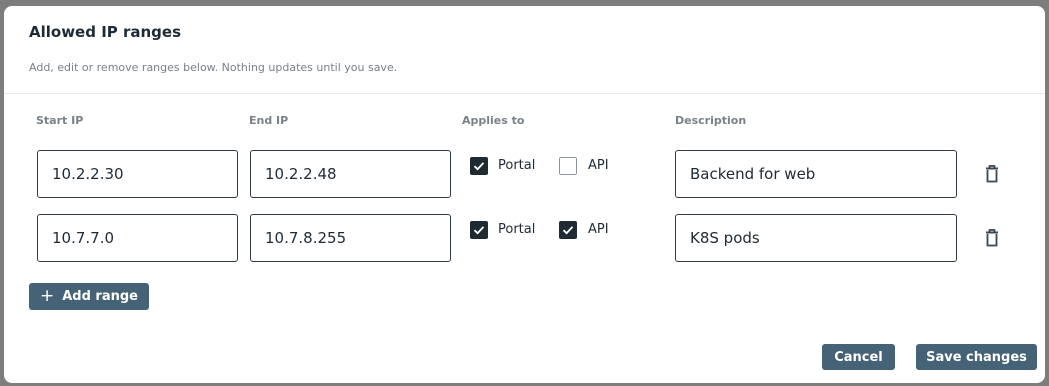 This screenshot has height=386, width=1049. Describe the element at coordinates (105, 32) in the screenshot. I see `dialog-title: Allowed IP ranges` at that location.